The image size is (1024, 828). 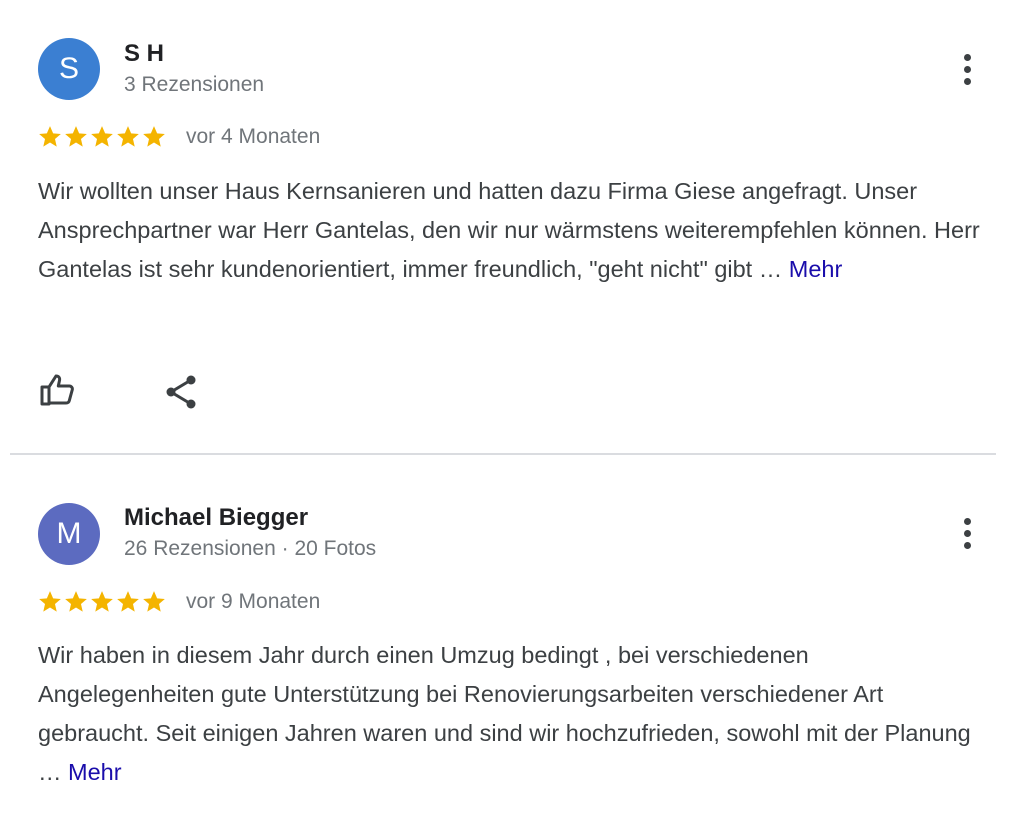 I want to click on reviewer-meta: 3 Rezensionen, so click(x=194, y=84).